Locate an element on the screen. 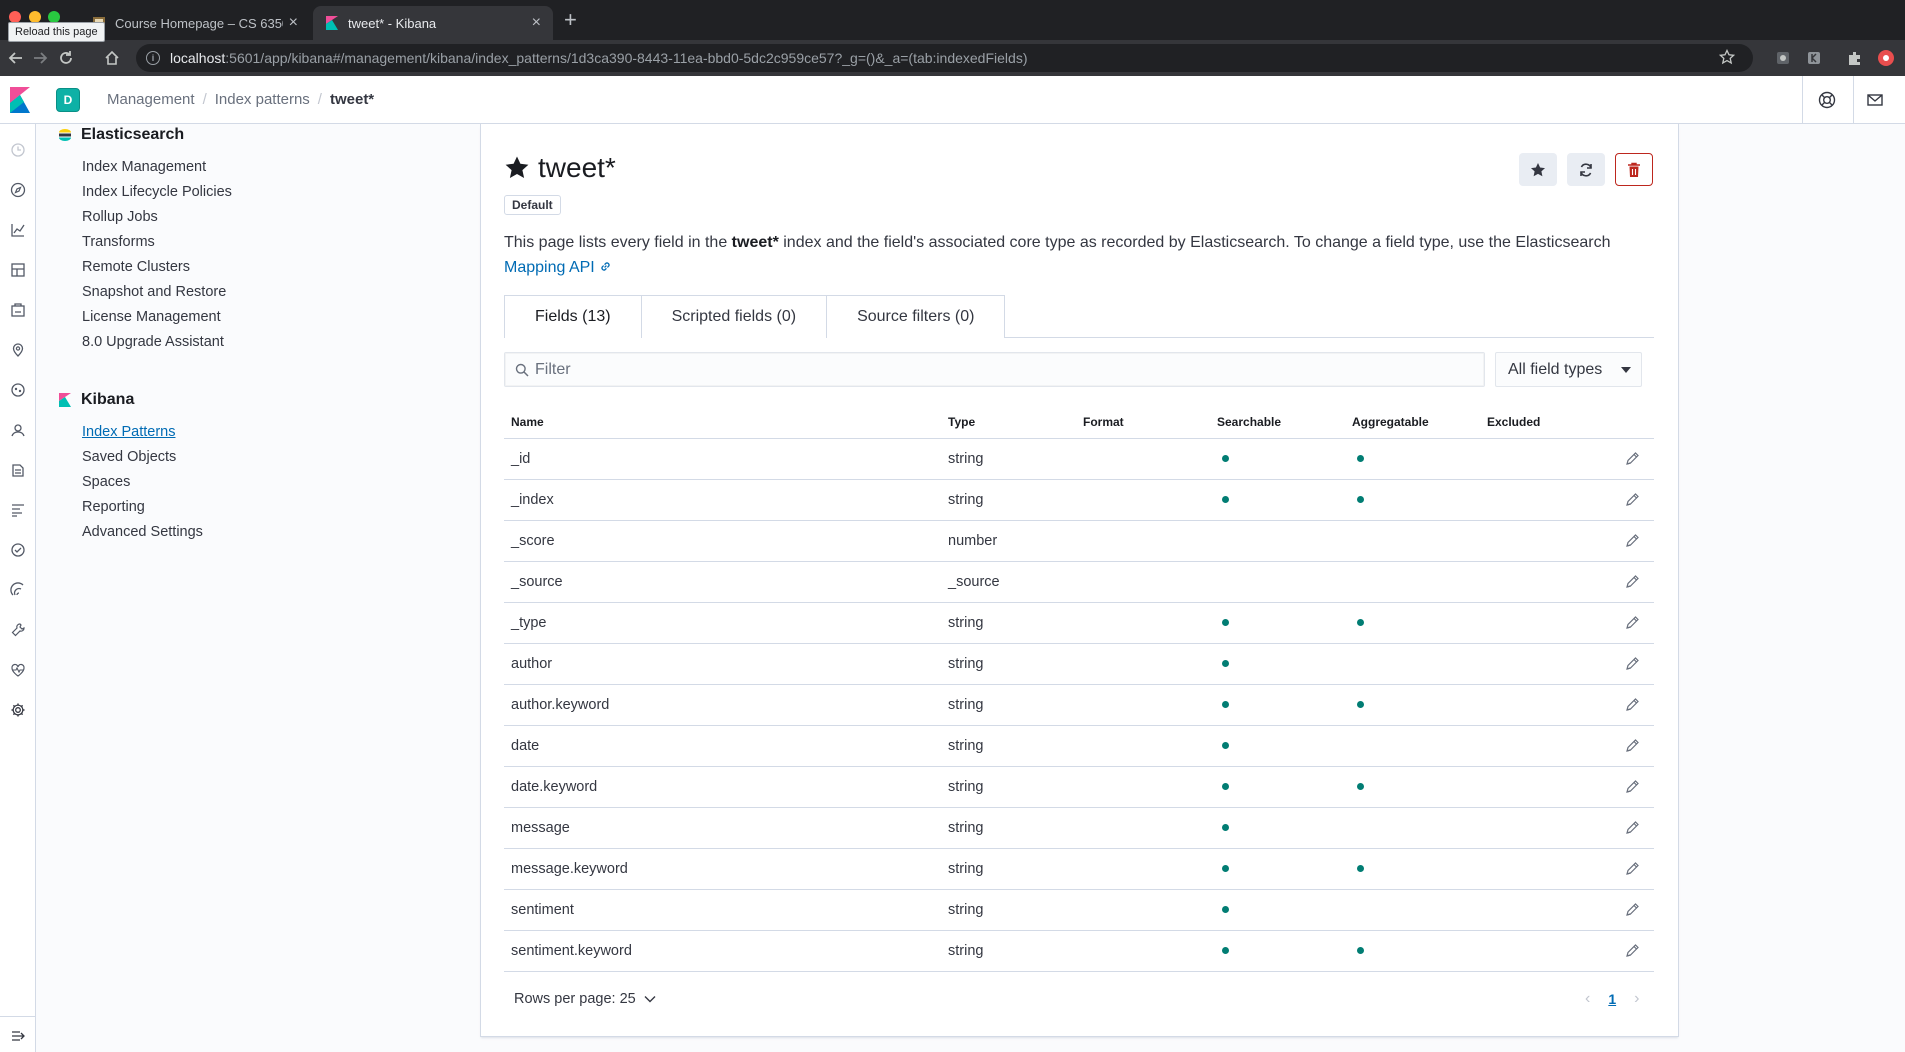  sidenav-item-license-management: License Management is located at coordinates (235, 318).